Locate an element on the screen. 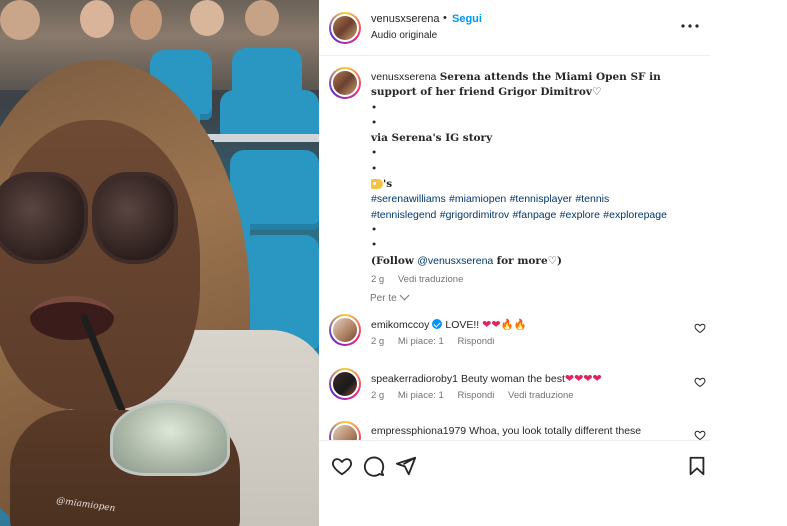 The image size is (787, 526). commenter-username: empressphiona1979 is located at coordinates (418, 431).